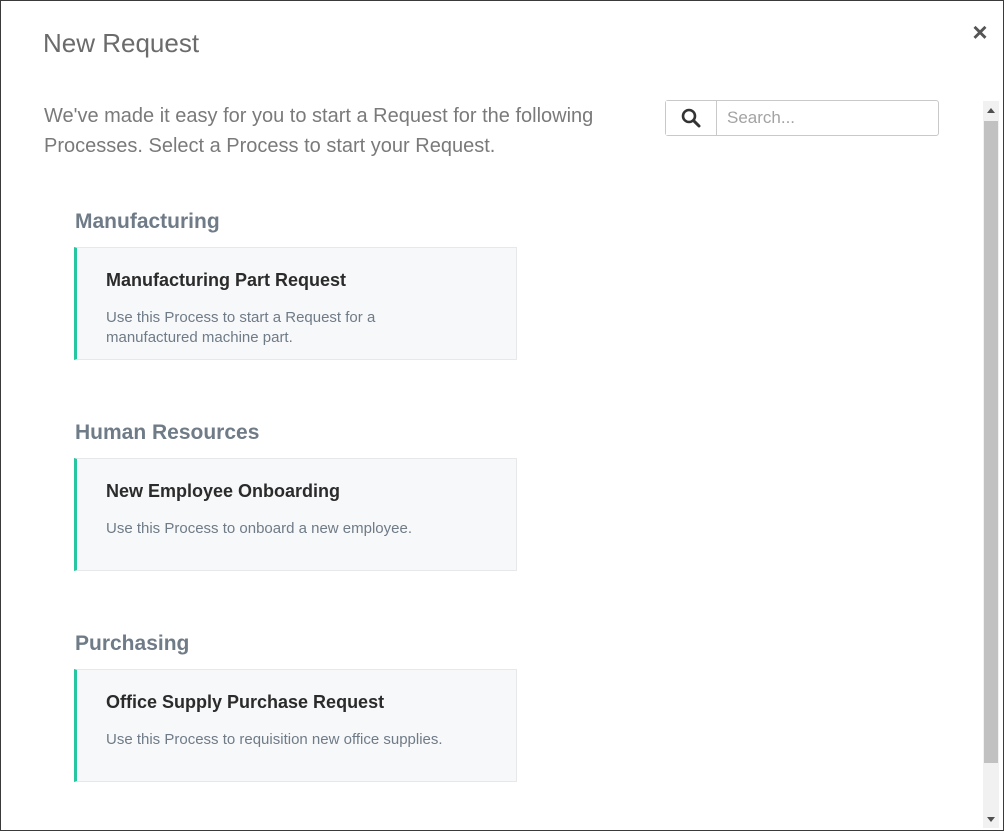  I want to click on process-title: New Employee Onboarding, so click(223, 491).